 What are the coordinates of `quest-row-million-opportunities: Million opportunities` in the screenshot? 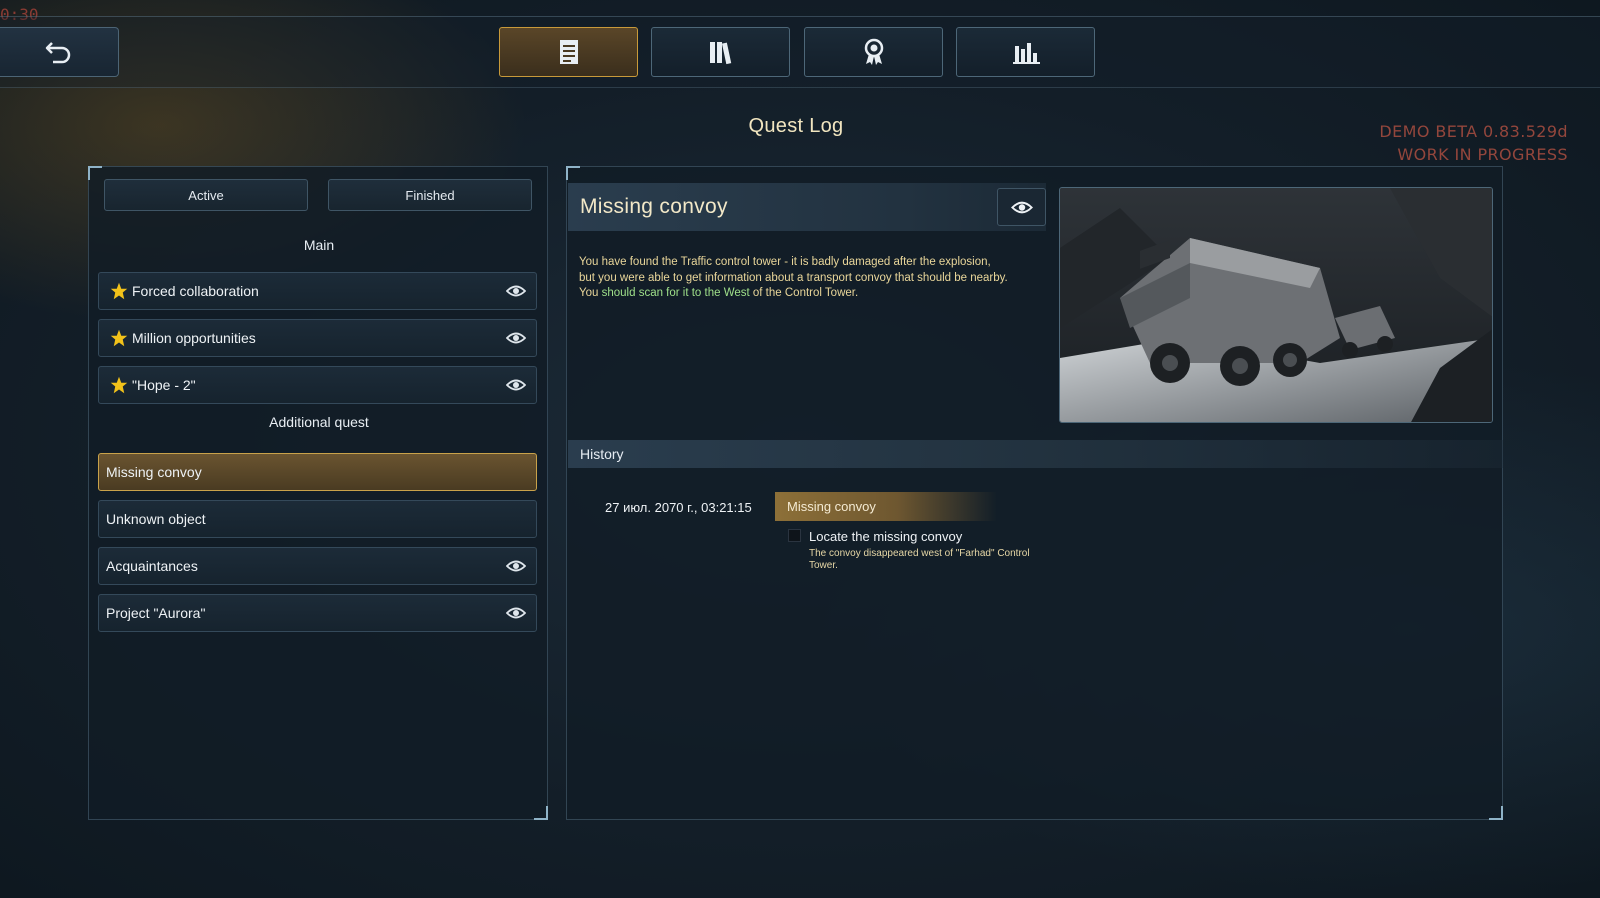 It's located at (317, 338).